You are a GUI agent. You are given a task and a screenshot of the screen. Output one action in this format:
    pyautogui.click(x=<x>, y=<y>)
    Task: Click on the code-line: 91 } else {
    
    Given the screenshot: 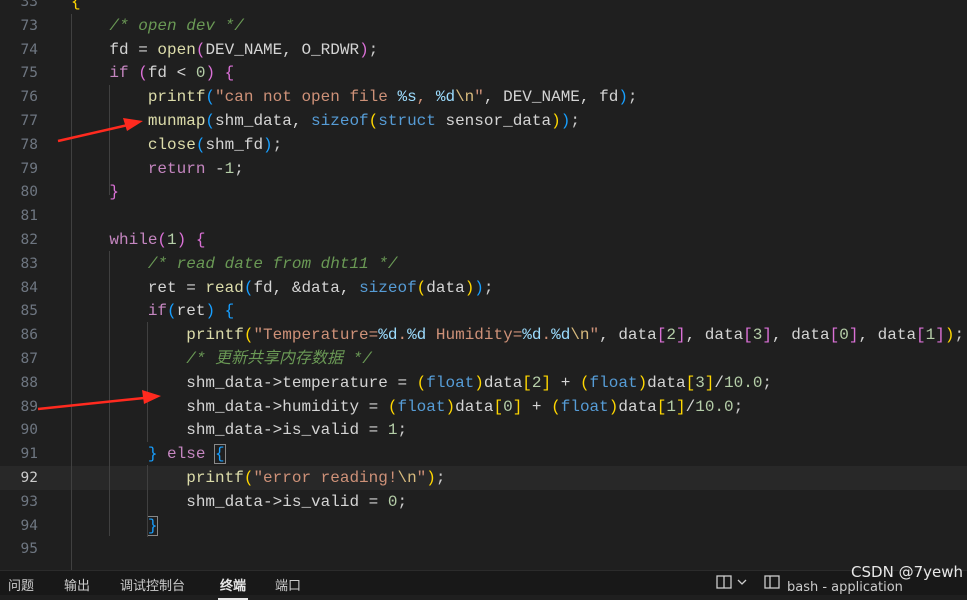 What is the action you would take?
    pyautogui.click(x=483, y=454)
    